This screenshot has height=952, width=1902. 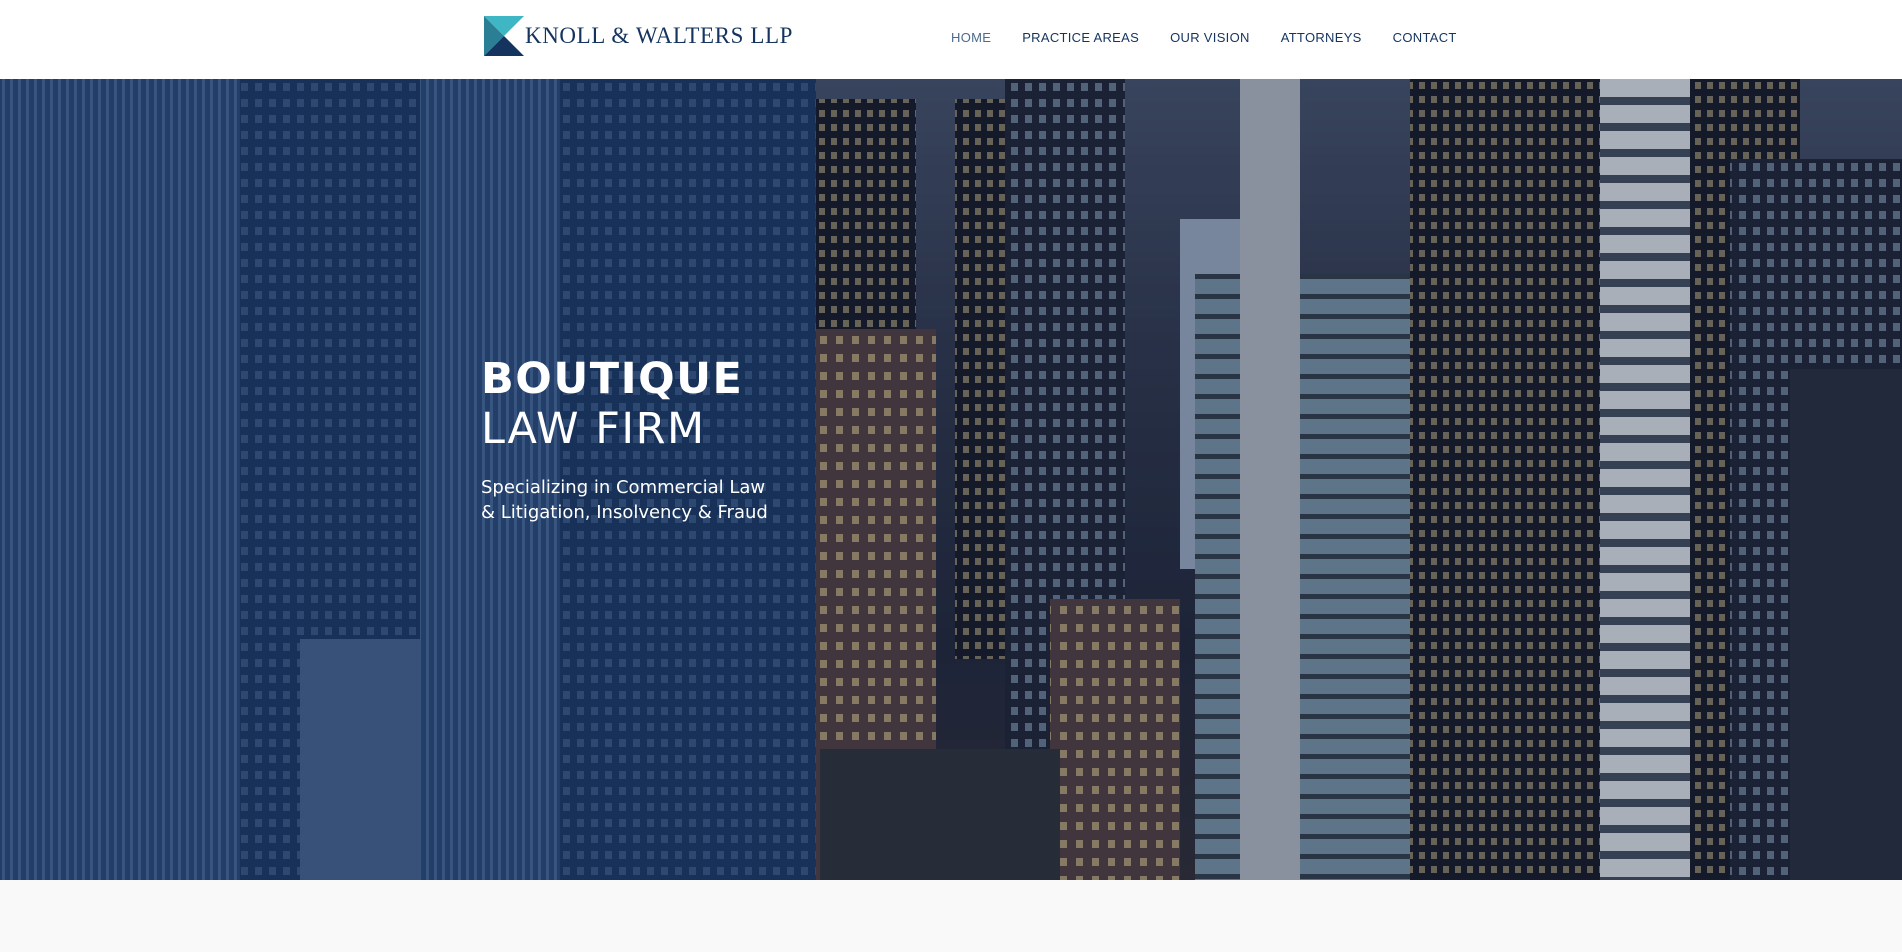 I want to click on brand-name: KNOLL & WALTERS LLP, so click(x=659, y=35).